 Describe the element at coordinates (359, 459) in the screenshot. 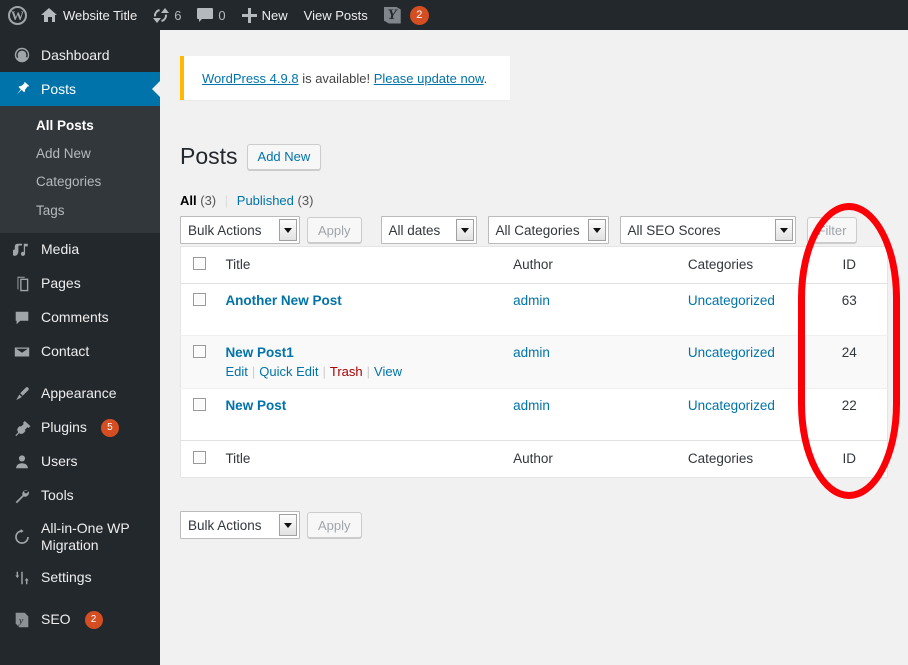

I see `column-footer-title: Title` at that location.